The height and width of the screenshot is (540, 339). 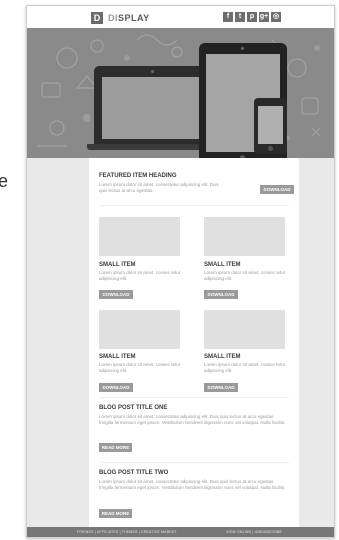 I want to click on logo-icon: D, so click(x=97, y=18).